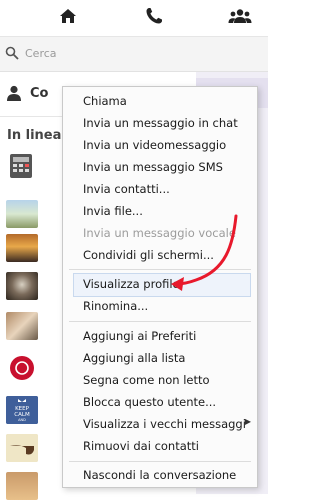 The height and width of the screenshot is (500, 320). Describe the element at coordinates (247, 421) in the screenshot. I see `triangle-right-icon: ▶` at that location.